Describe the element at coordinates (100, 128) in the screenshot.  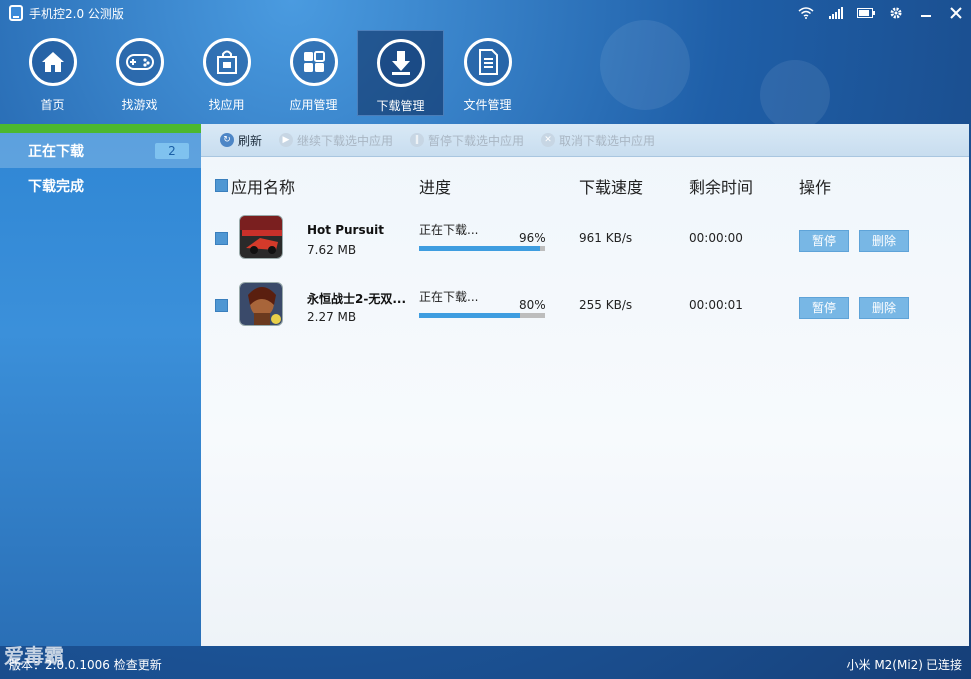
I see `sidebar-accent-strip` at that location.